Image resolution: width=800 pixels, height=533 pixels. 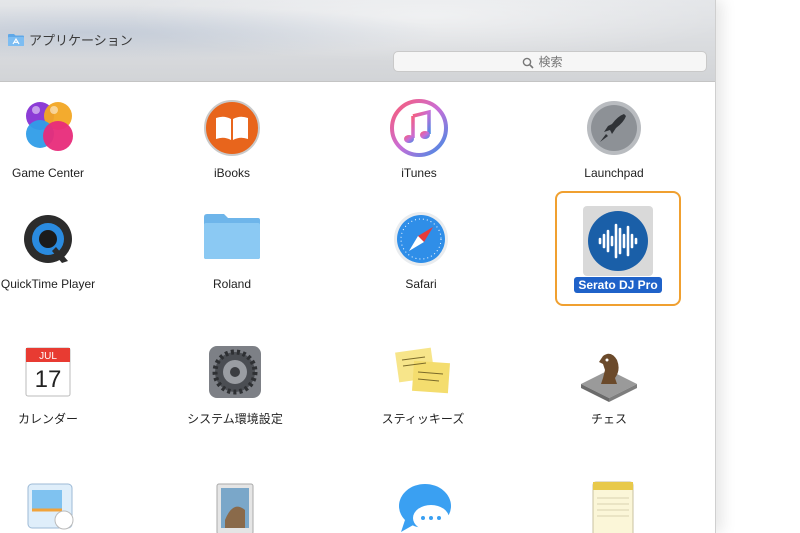 What do you see at coordinates (48, 284) in the screenshot?
I see `app-label: QuickTime Player` at bounding box center [48, 284].